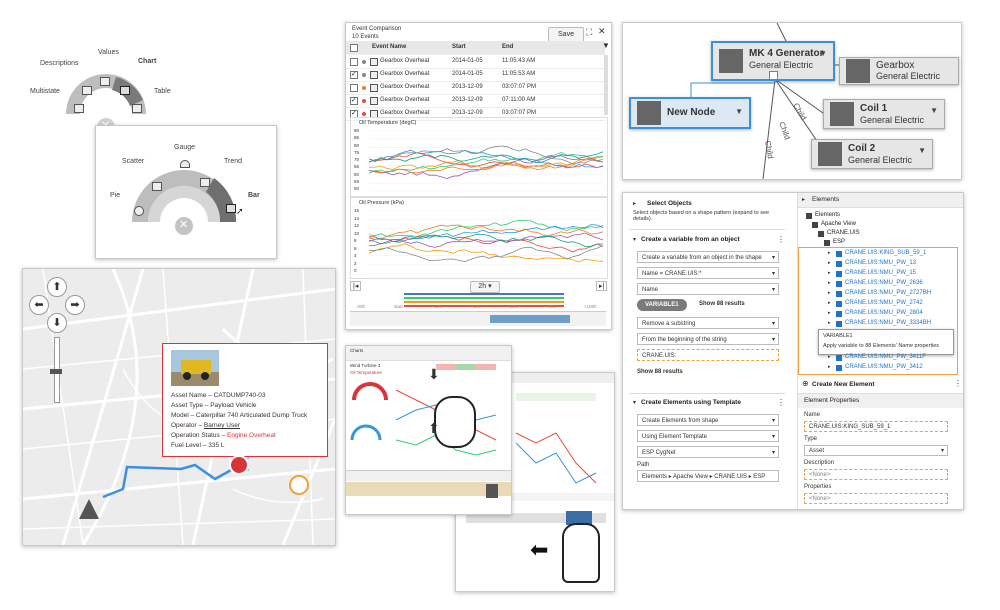  Describe the element at coordinates (899, 71) in the screenshot. I see `node-gearbox: Gearbox General Electric` at that location.